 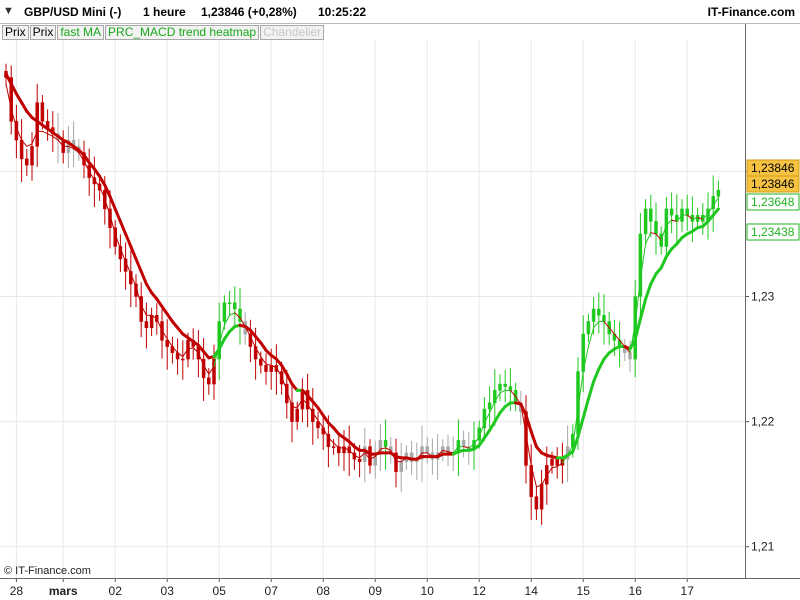 What do you see at coordinates (688, 591) in the screenshot?
I see `x-tick-label: 17` at bounding box center [688, 591].